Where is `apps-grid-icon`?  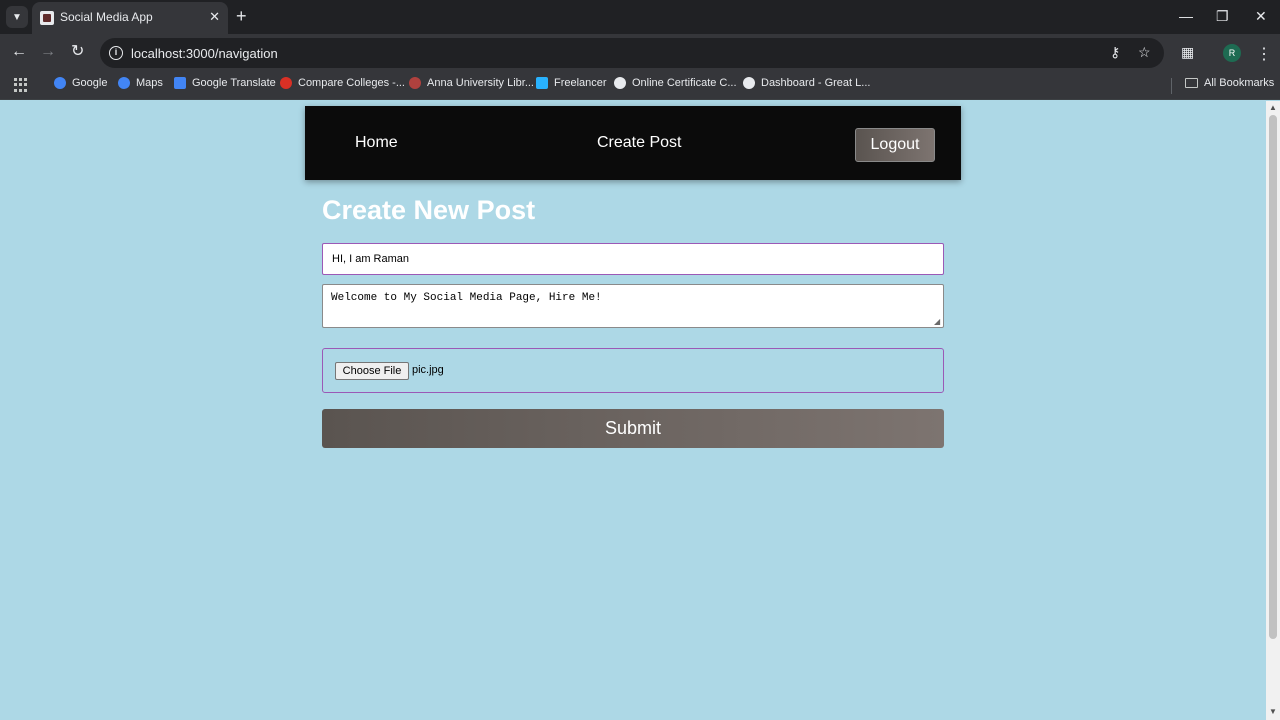 apps-grid-icon is located at coordinates (21, 85).